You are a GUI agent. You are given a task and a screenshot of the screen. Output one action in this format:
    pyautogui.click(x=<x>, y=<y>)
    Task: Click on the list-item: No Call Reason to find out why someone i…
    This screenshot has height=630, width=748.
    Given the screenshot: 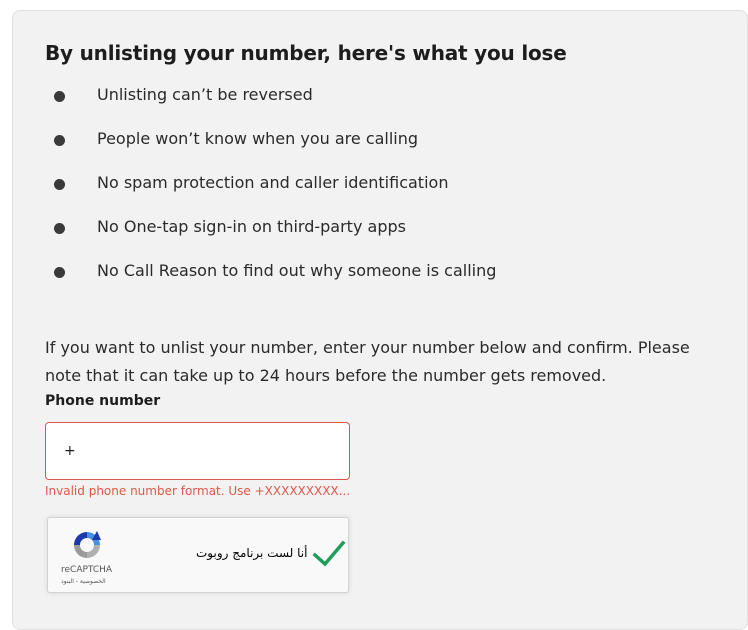 What is the action you would take?
    pyautogui.click(x=313, y=283)
    